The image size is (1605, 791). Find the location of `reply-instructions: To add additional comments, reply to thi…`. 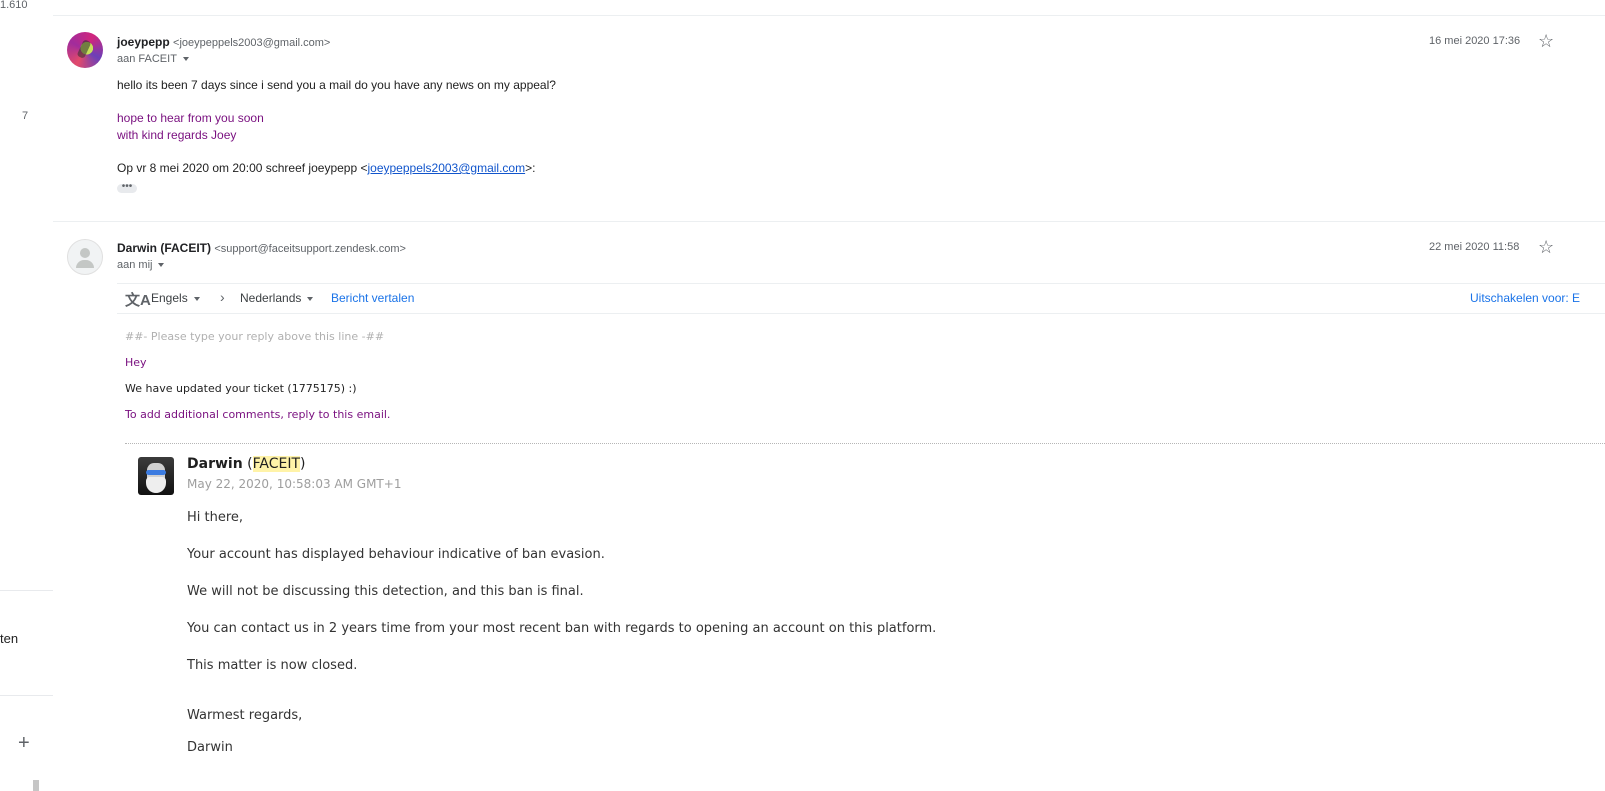

reply-instructions: To add additional comments, reply to thi… is located at coordinates (258, 414).